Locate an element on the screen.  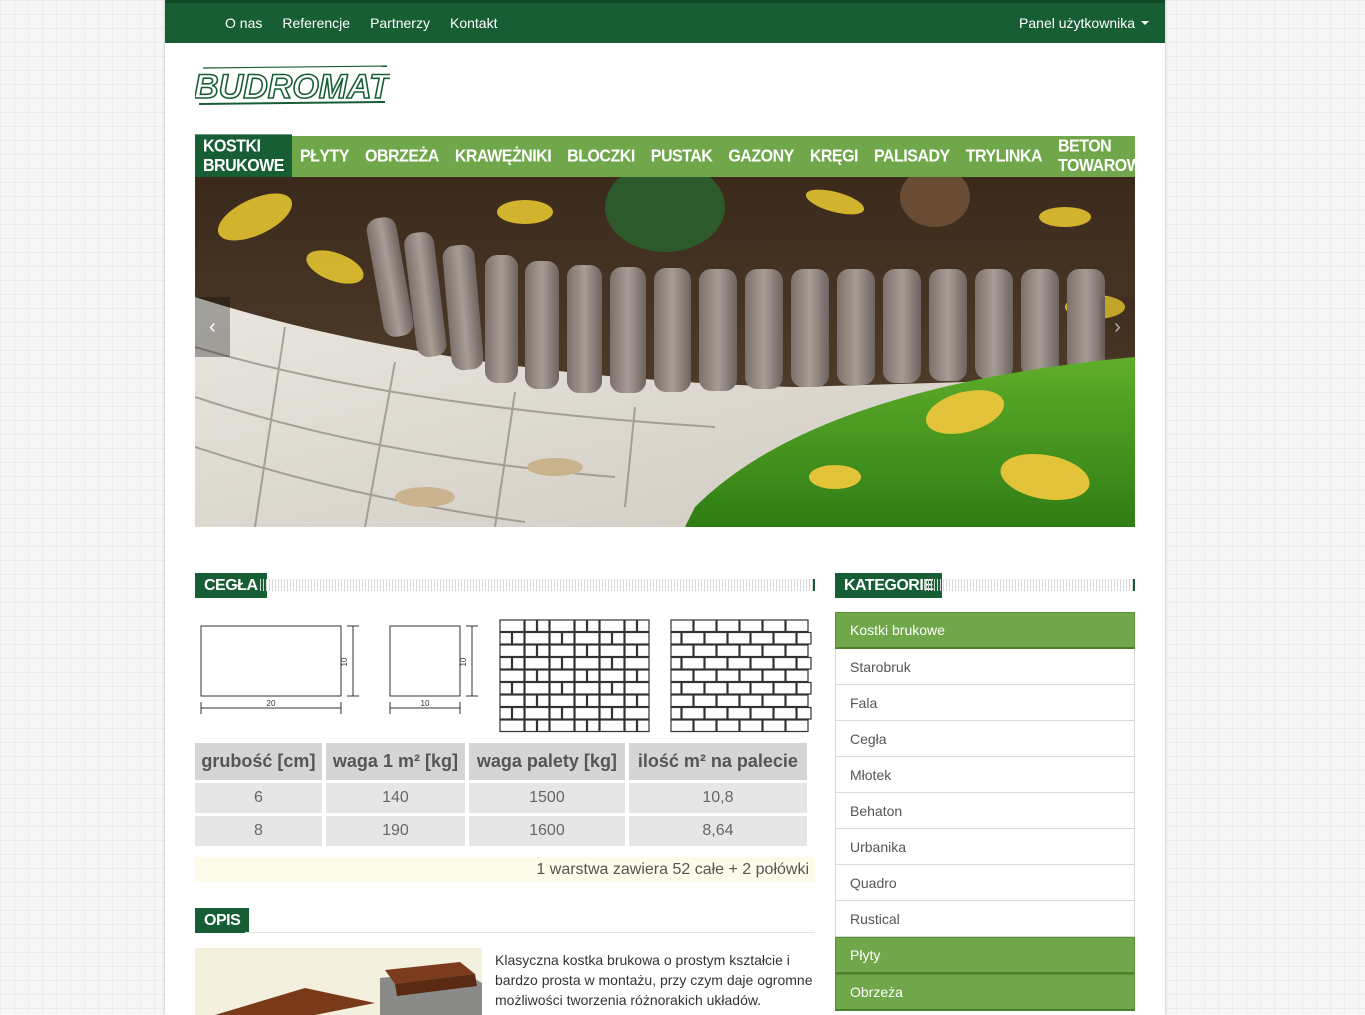
table-cell: 6 is located at coordinates (258, 799).